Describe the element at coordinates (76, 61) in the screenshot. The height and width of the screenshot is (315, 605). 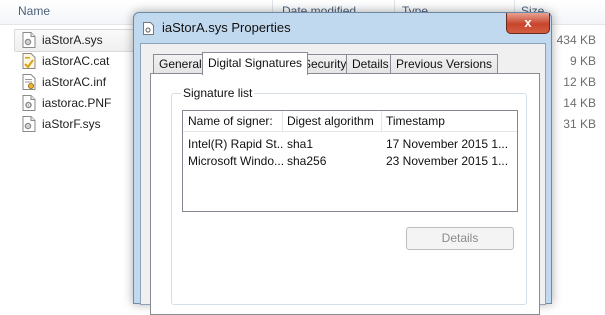
I see `file-name: iaStorAC.cat` at that location.